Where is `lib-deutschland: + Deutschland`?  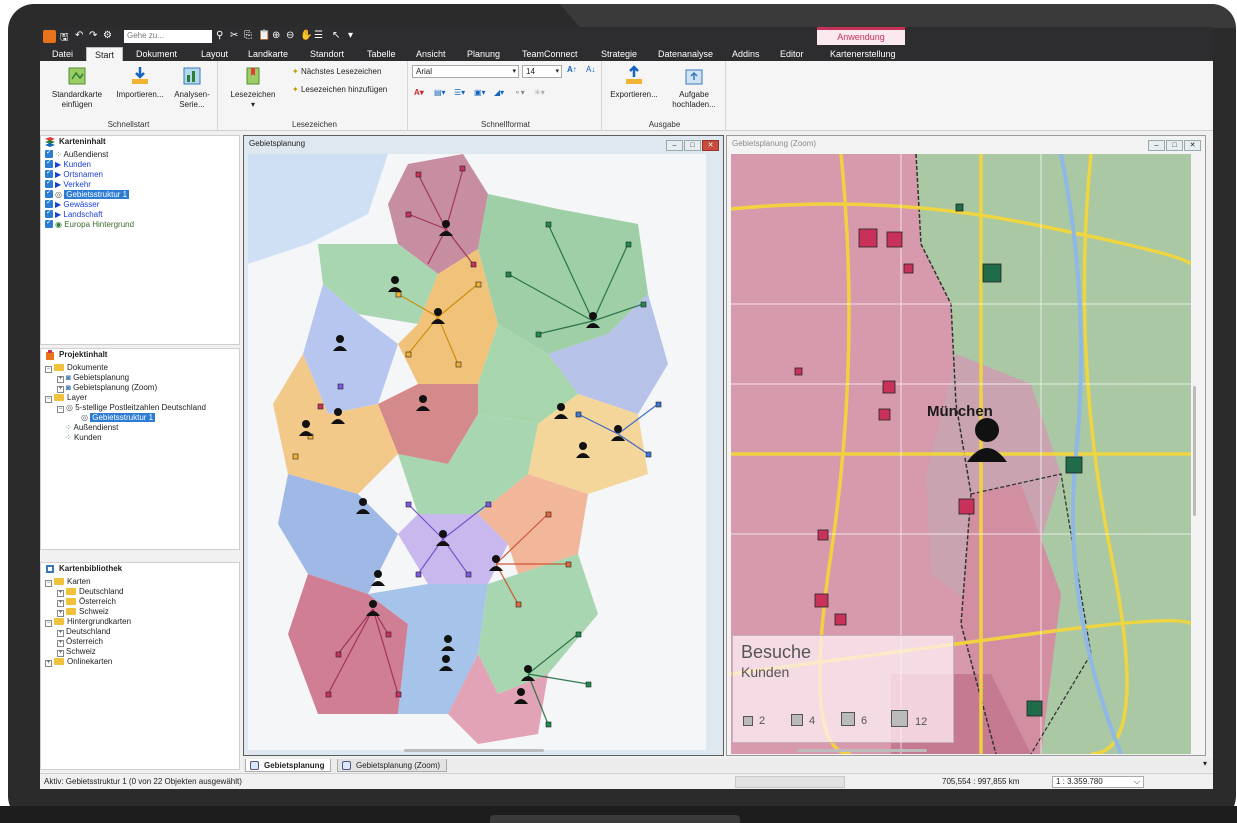
lib-deutschland: + Deutschland is located at coordinates (90, 592).